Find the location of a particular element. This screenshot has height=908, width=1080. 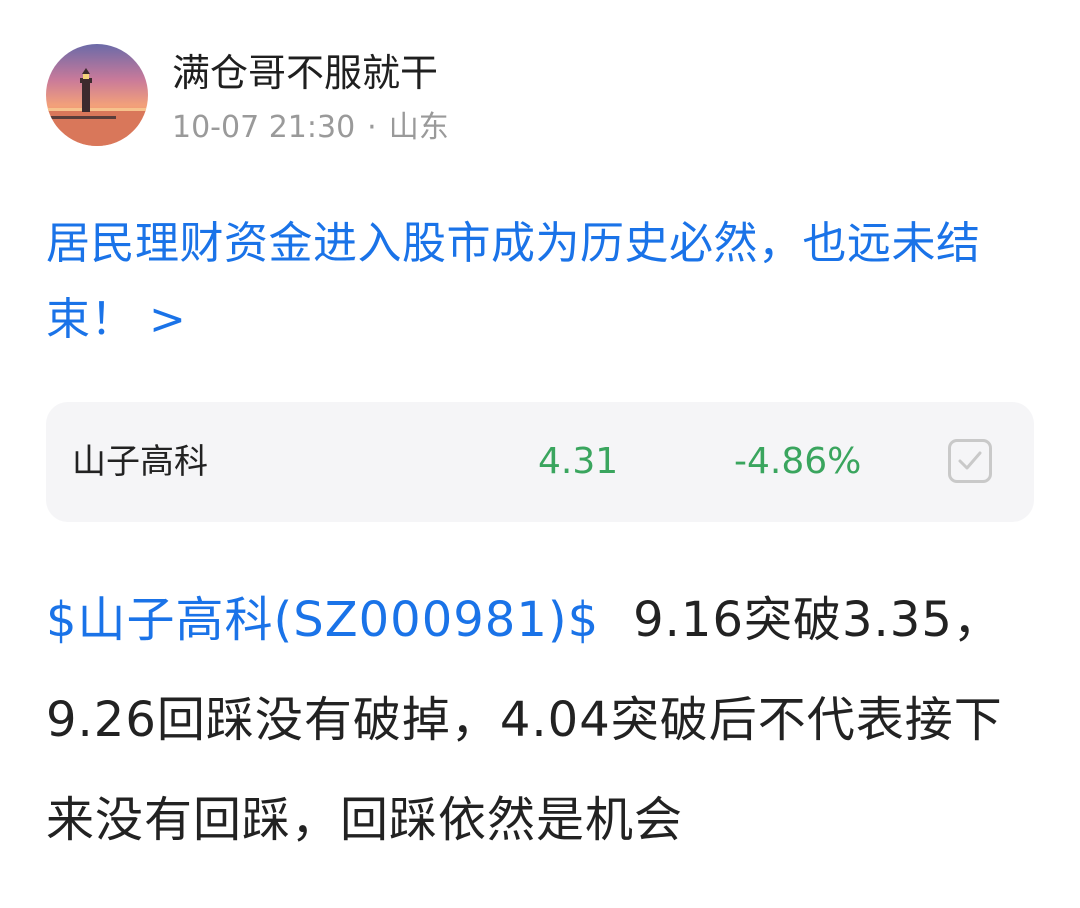

post-meta: 10-07 21:30 · 山东 is located at coordinates (310, 128).